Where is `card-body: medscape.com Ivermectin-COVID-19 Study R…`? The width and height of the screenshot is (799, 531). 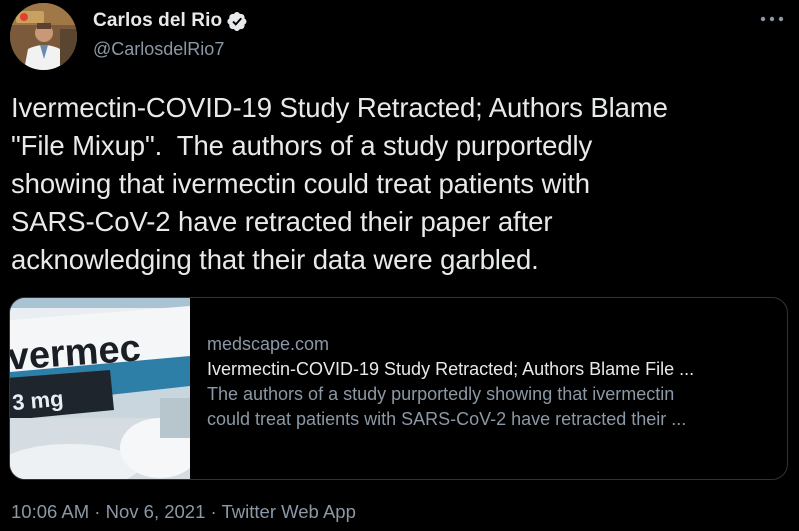
card-body: medscape.com Ivermectin-COVID-19 Study R… is located at coordinates (489, 382).